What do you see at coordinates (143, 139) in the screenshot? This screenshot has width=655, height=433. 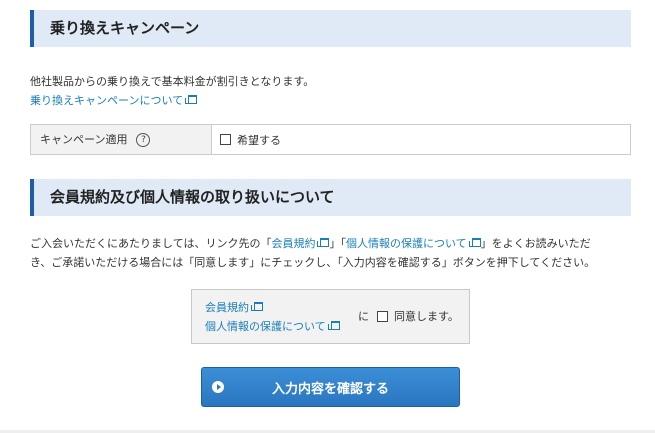 I see `help-icon: ?` at bounding box center [143, 139].